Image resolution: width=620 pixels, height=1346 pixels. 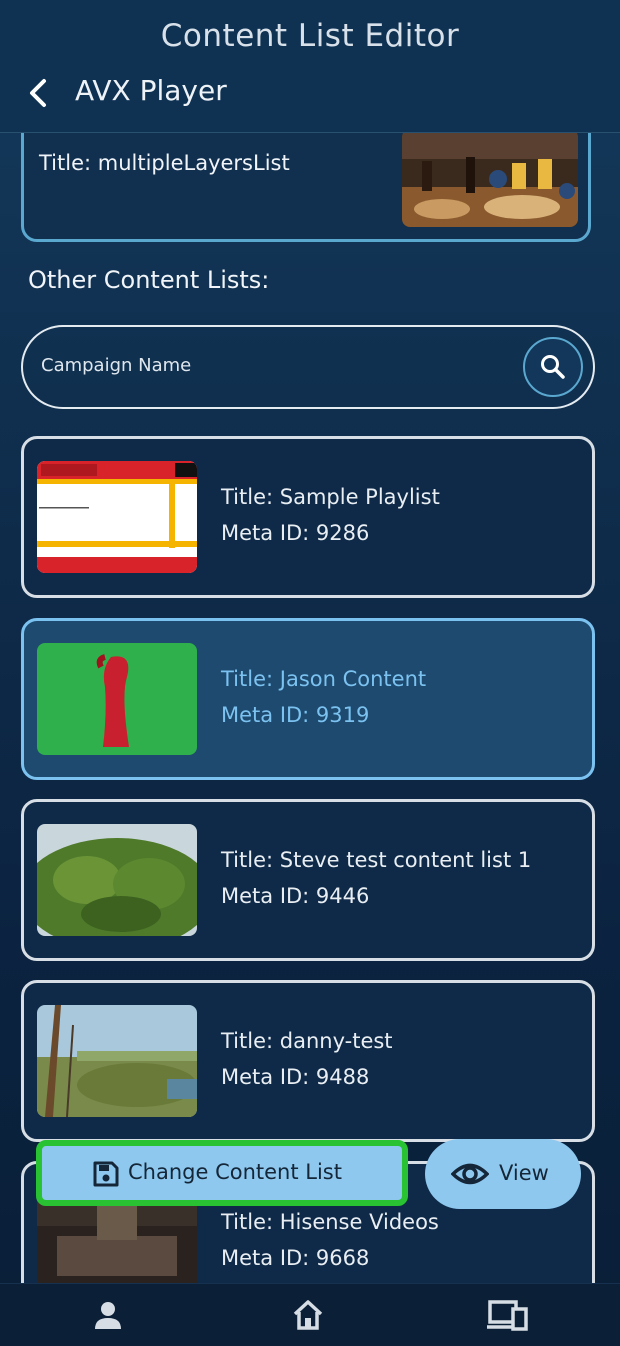 I want to click on player-name: AVX Player, so click(x=151, y=90).